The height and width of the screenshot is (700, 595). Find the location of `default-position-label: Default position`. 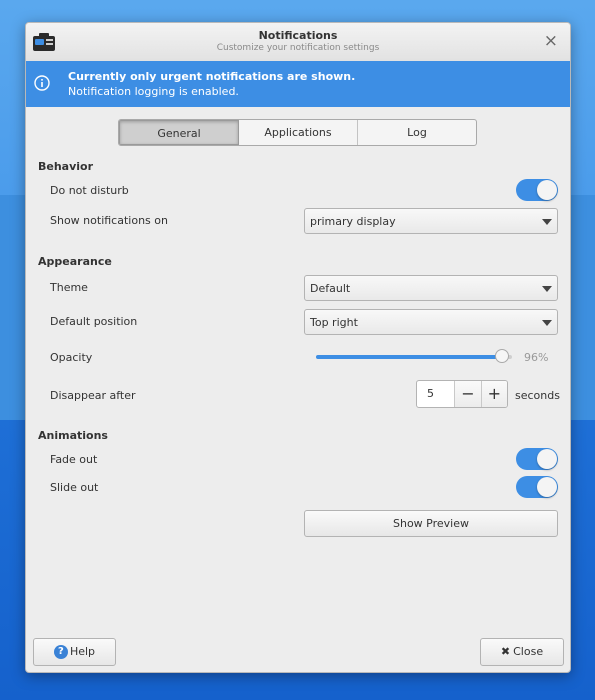

default-position-label: Default position is located at coordinates (94, 321).